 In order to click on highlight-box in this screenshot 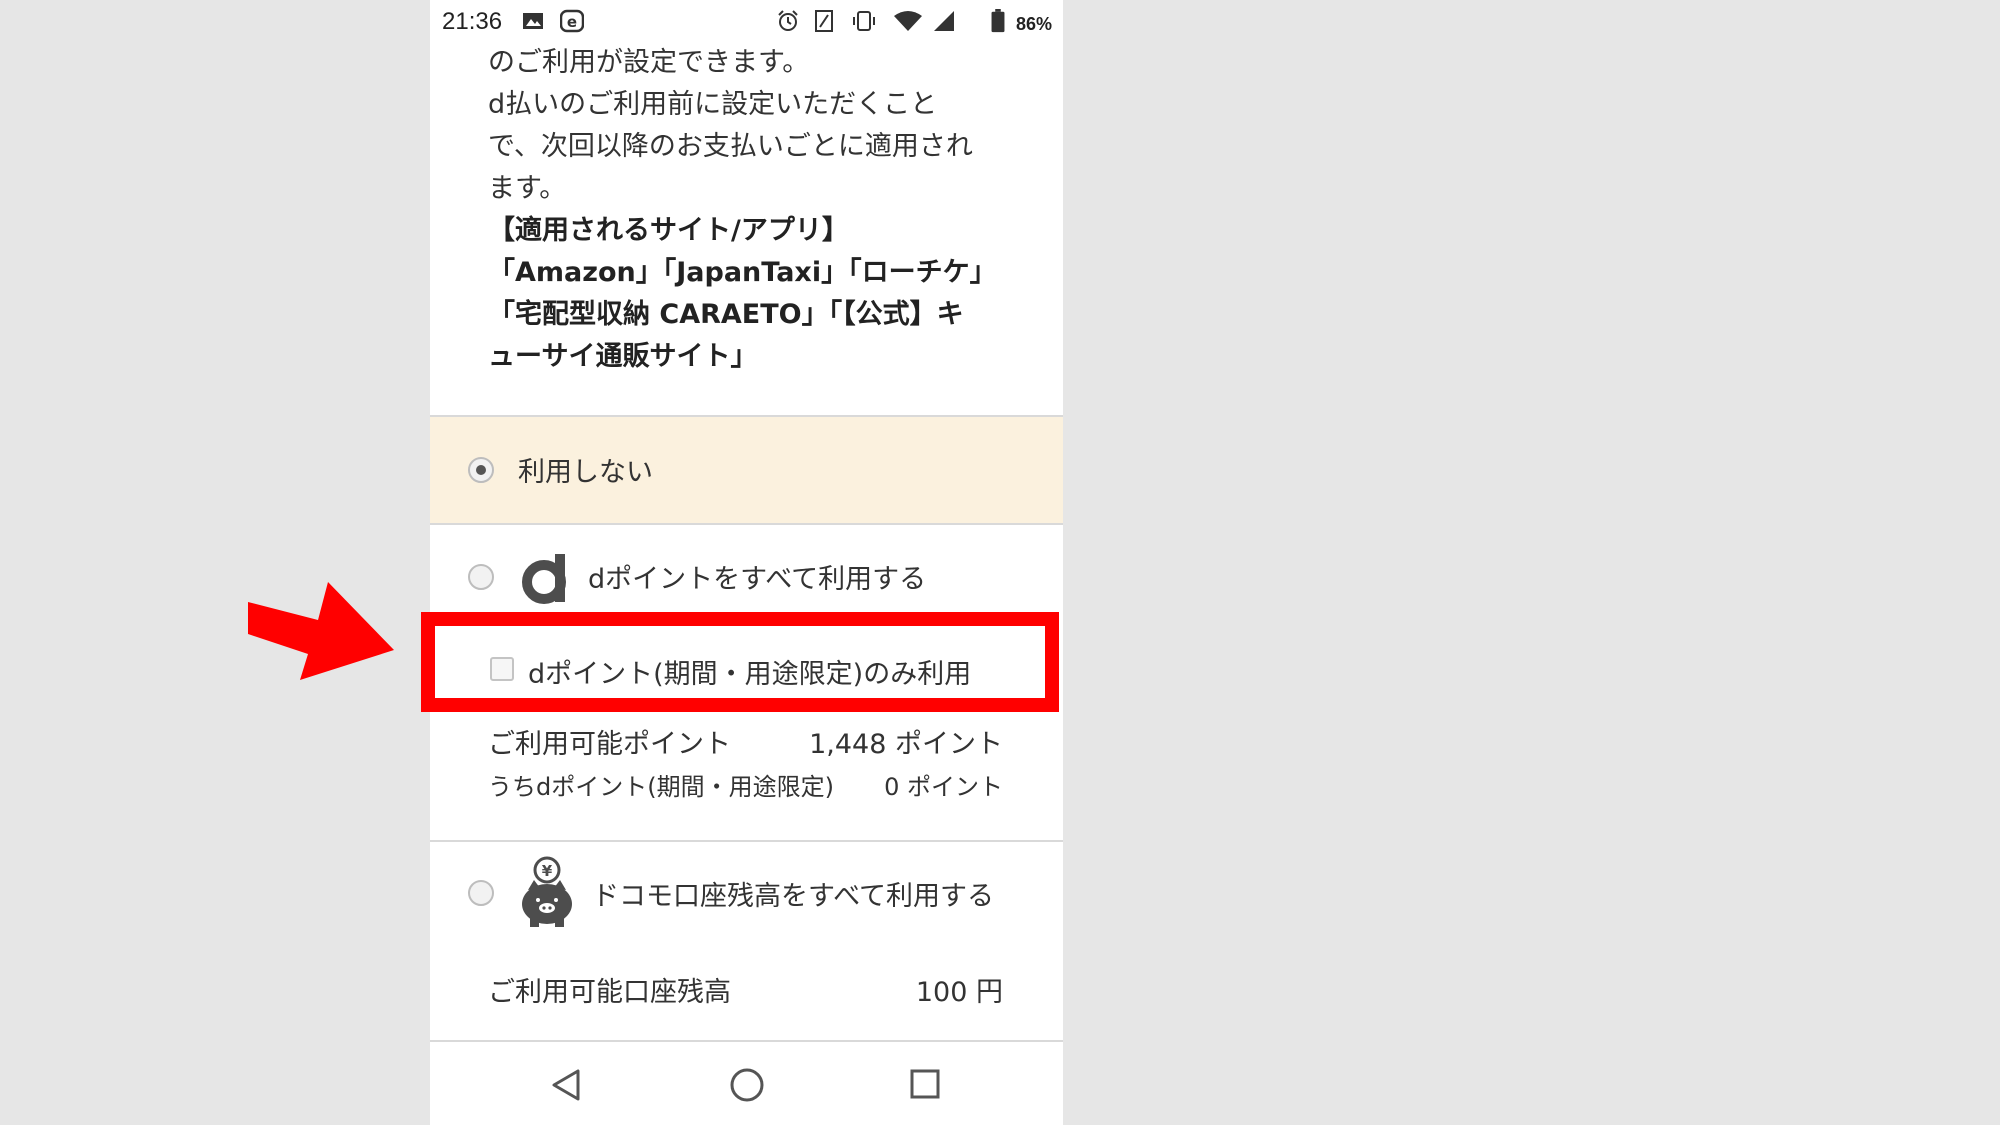, I will do `click(740, 662)`.